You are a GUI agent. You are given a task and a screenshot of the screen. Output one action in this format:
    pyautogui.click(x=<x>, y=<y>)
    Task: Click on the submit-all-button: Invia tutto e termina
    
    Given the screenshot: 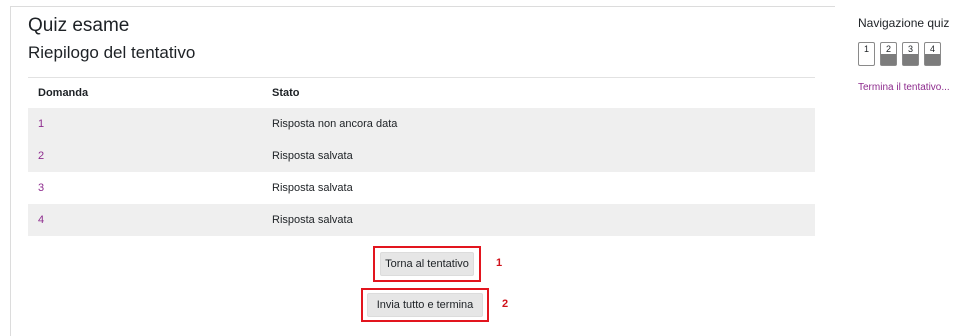 What is the action you would take?
    pyautogui.click(x=425, y=305)
    